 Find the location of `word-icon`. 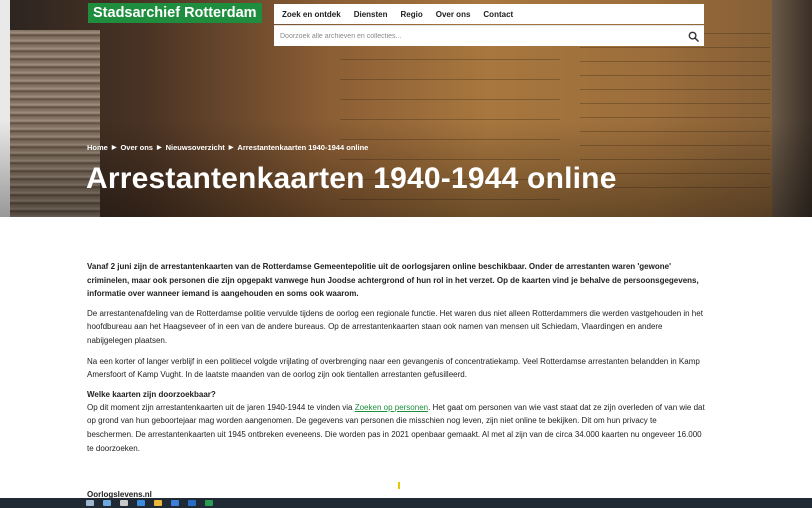

word-icon is located at coordinates (192, 503).